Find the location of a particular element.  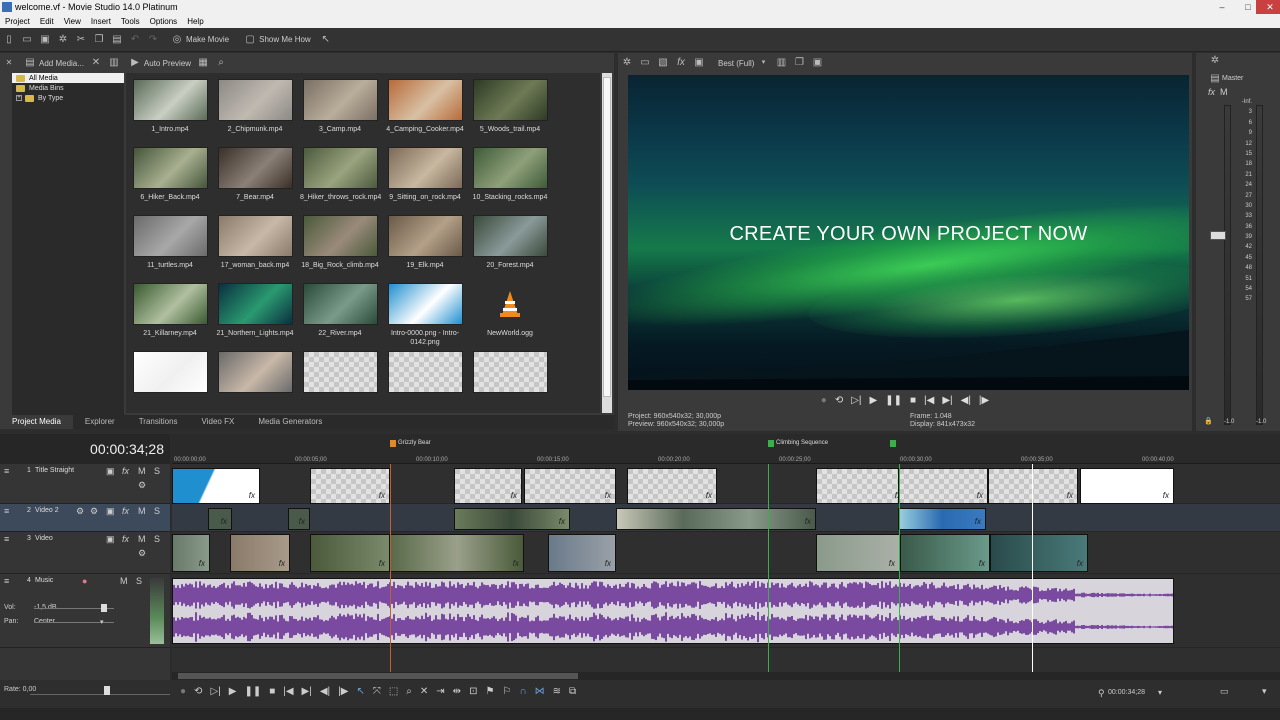

view-mode-icon: ▦ is located at coordinates (203, 63).